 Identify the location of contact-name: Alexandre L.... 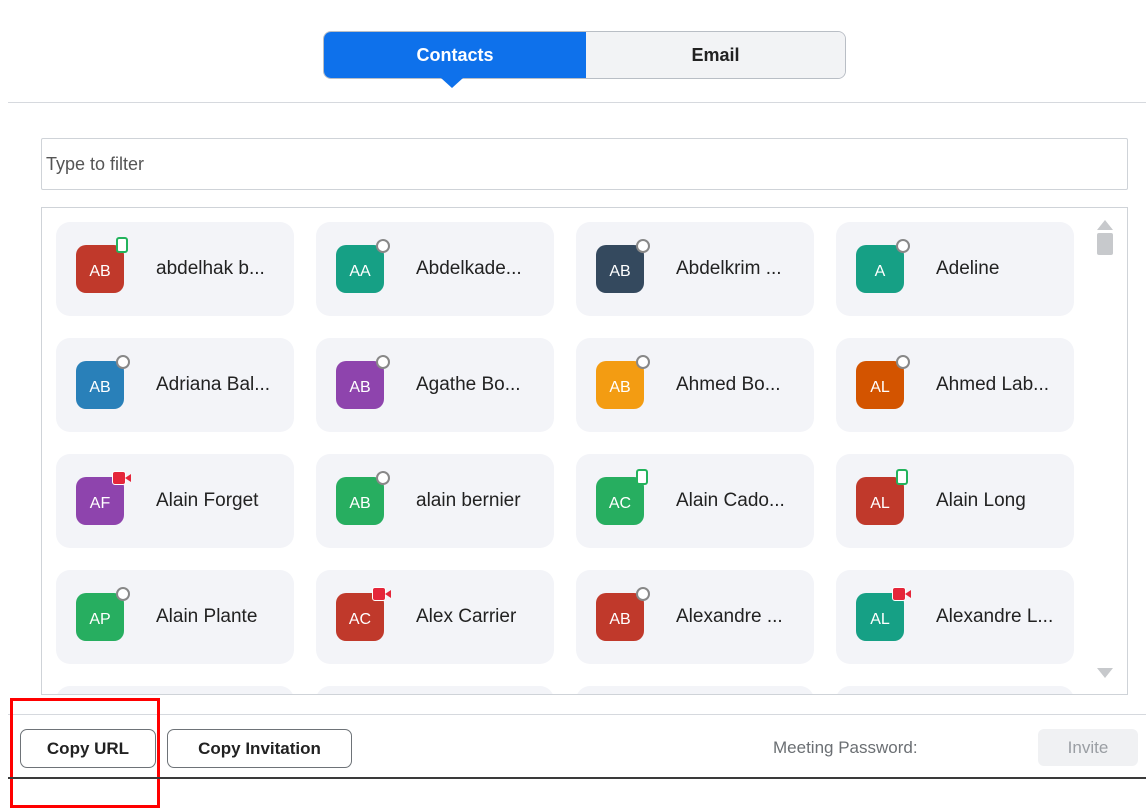
(995, 616).